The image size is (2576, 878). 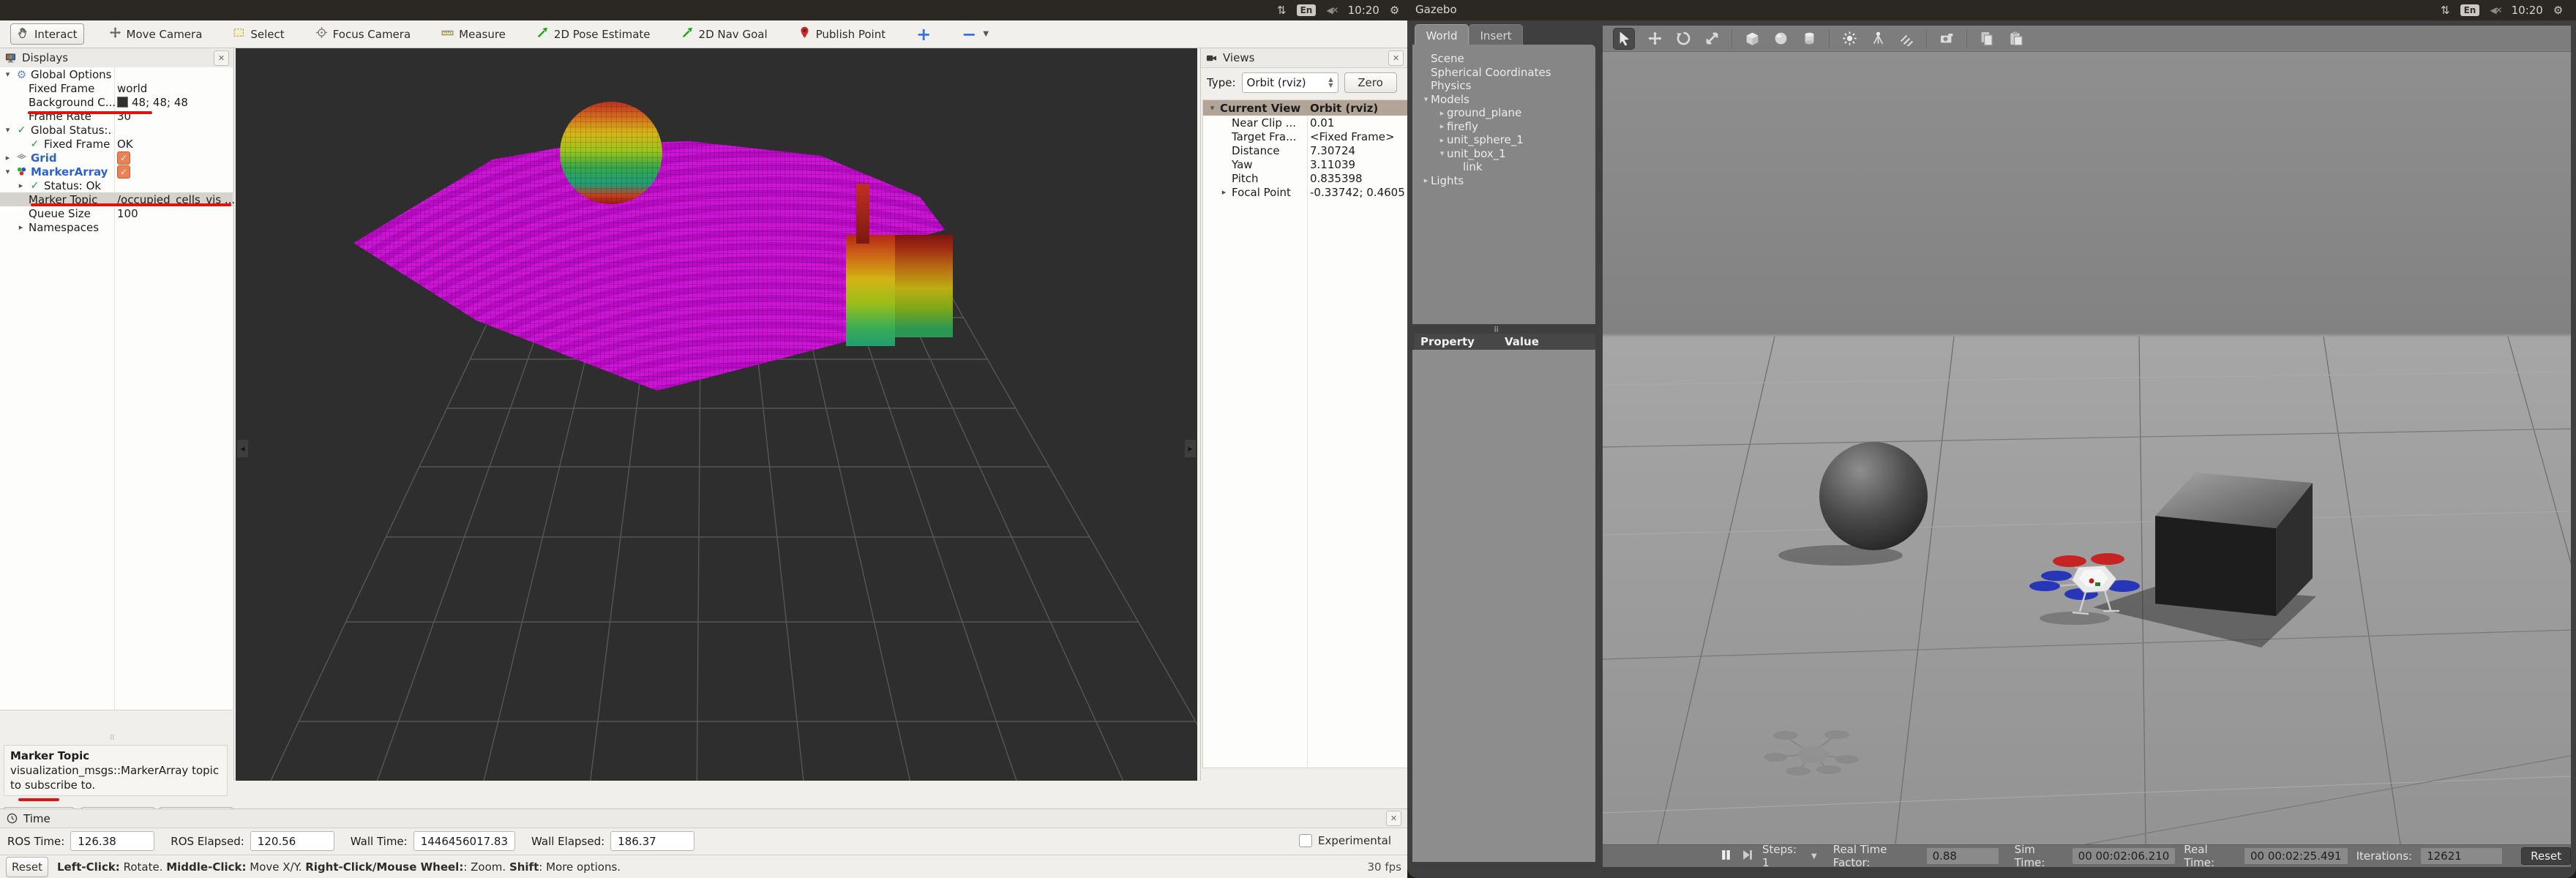 What do you see at coordinates (1987, 39) in the screenshot?
I see `copy-icon` at bounding box center [1987, 39].